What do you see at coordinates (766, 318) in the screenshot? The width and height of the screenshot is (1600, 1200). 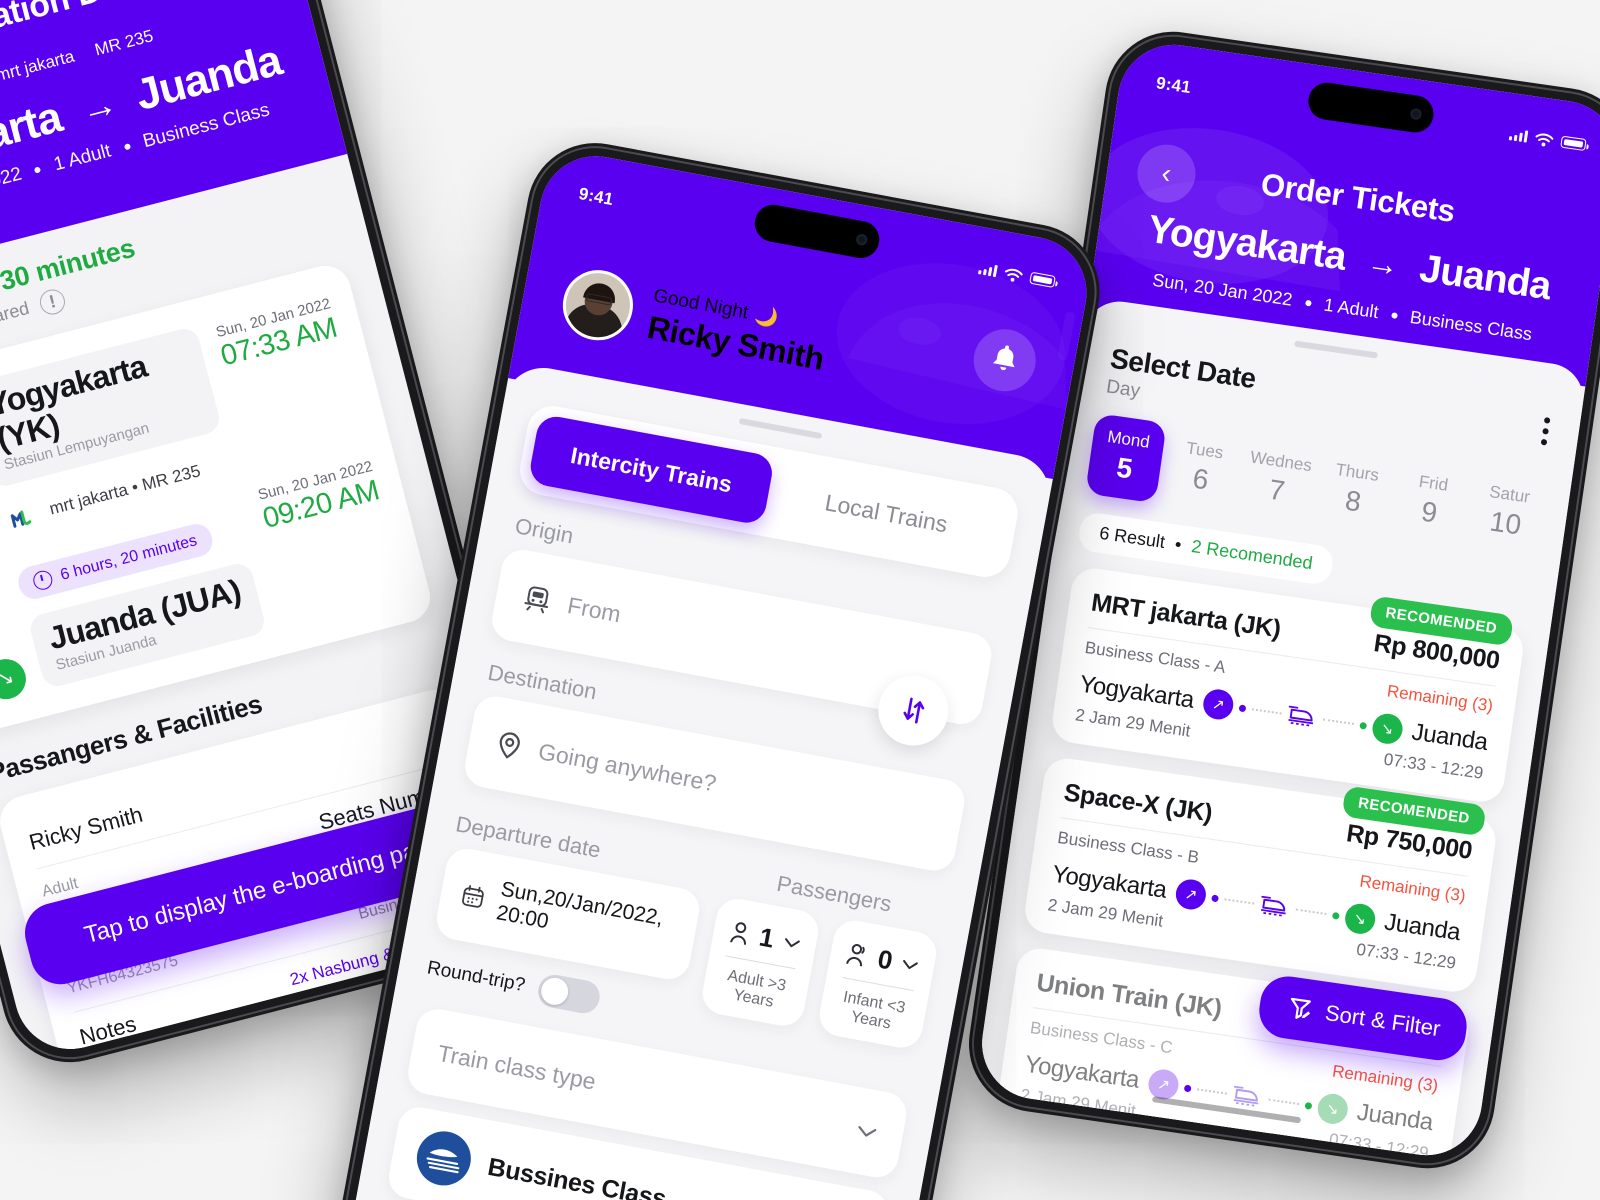 I see `moon-icon: 🌙` at bounding box center [766, 318].